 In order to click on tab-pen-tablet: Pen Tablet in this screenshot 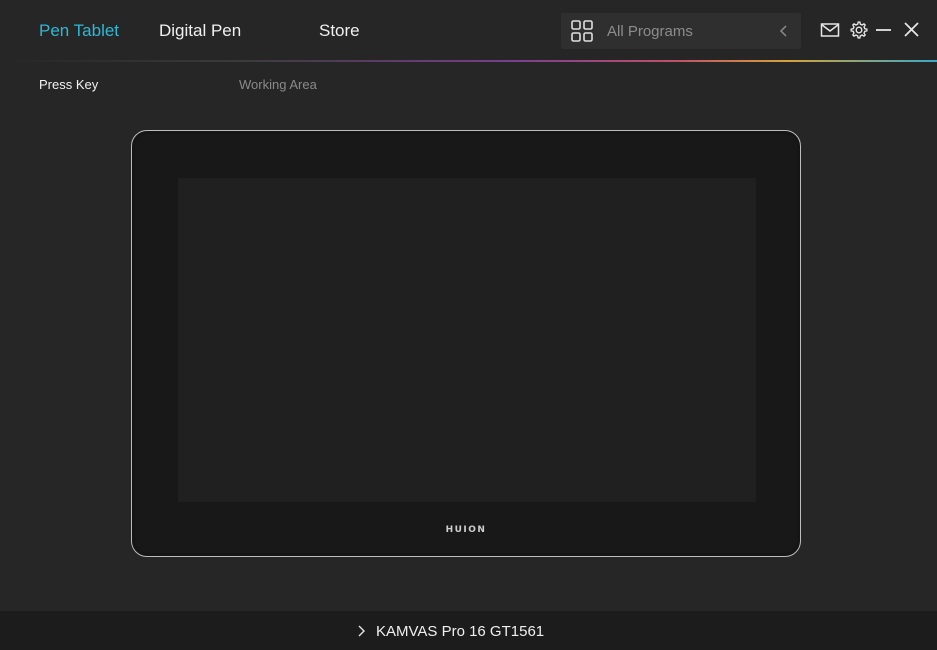, I will do `click(79, 31)`.